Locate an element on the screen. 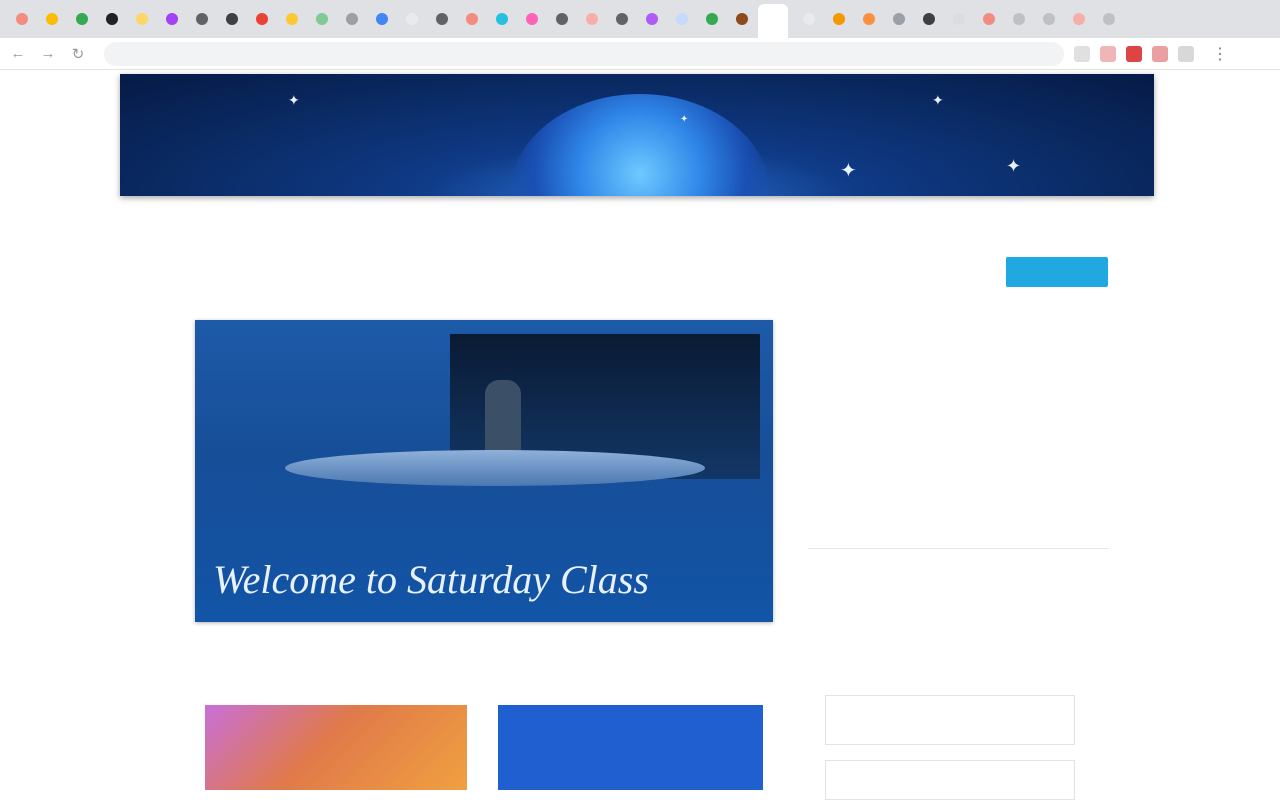 This screenshot has height=800, width=1280. profile-avatar-icon is located at coordinates (1186, 53).